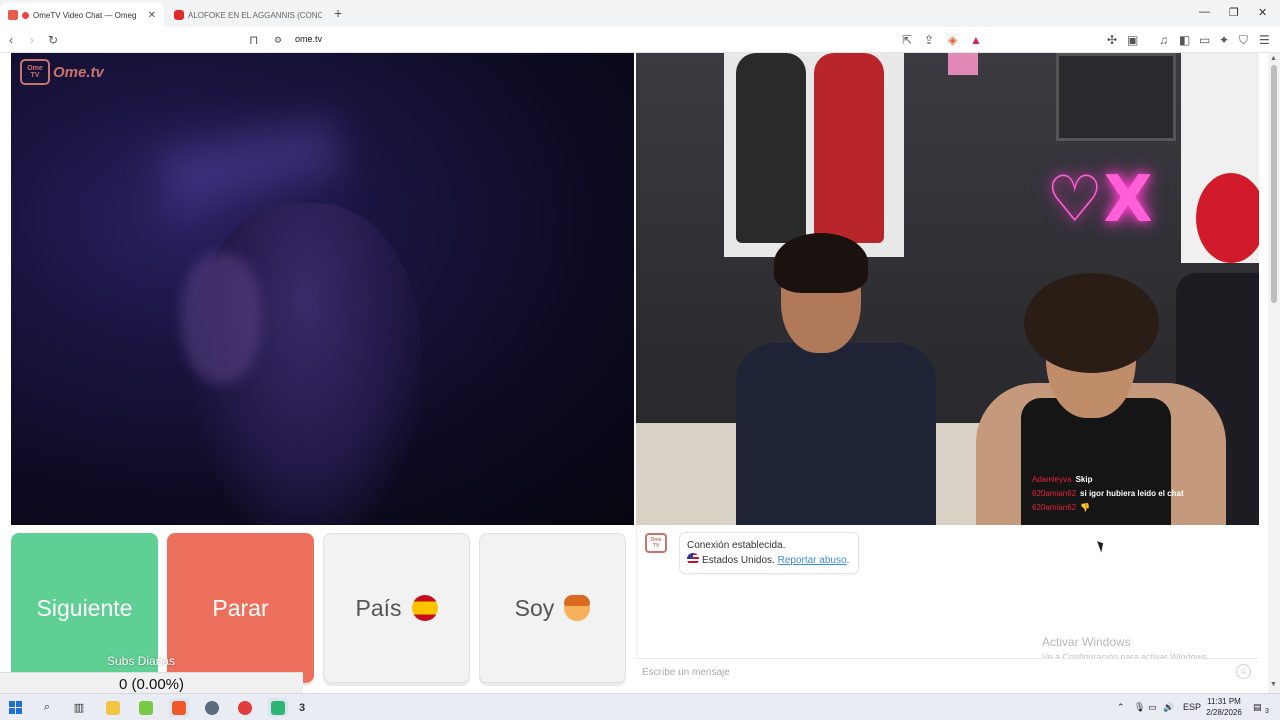 This screenshot has height=720, width=1280. What do you see at coordinates (15, 707) in the screenshot?
I see `start-icon` at bounding box center [15, 707].